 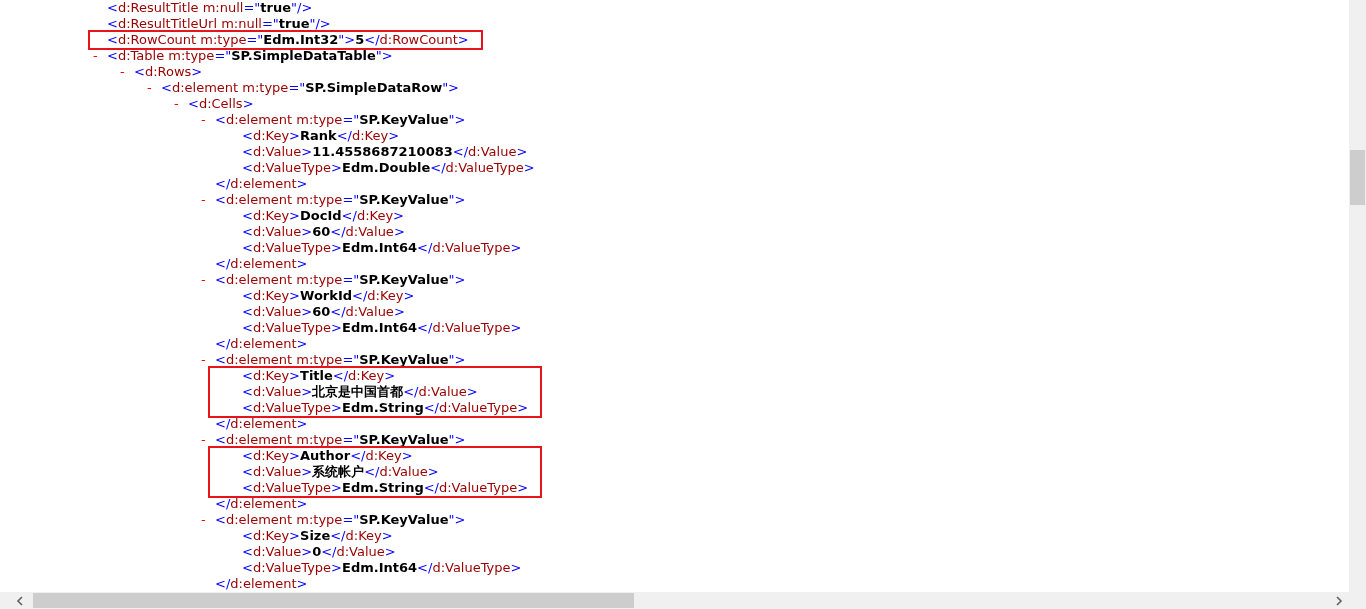 What do you see at coordinates (317, 536) in the screenshot?
I see `xml-line: <d:Key>Size</d:Key>` at bounding box center [317, 536].